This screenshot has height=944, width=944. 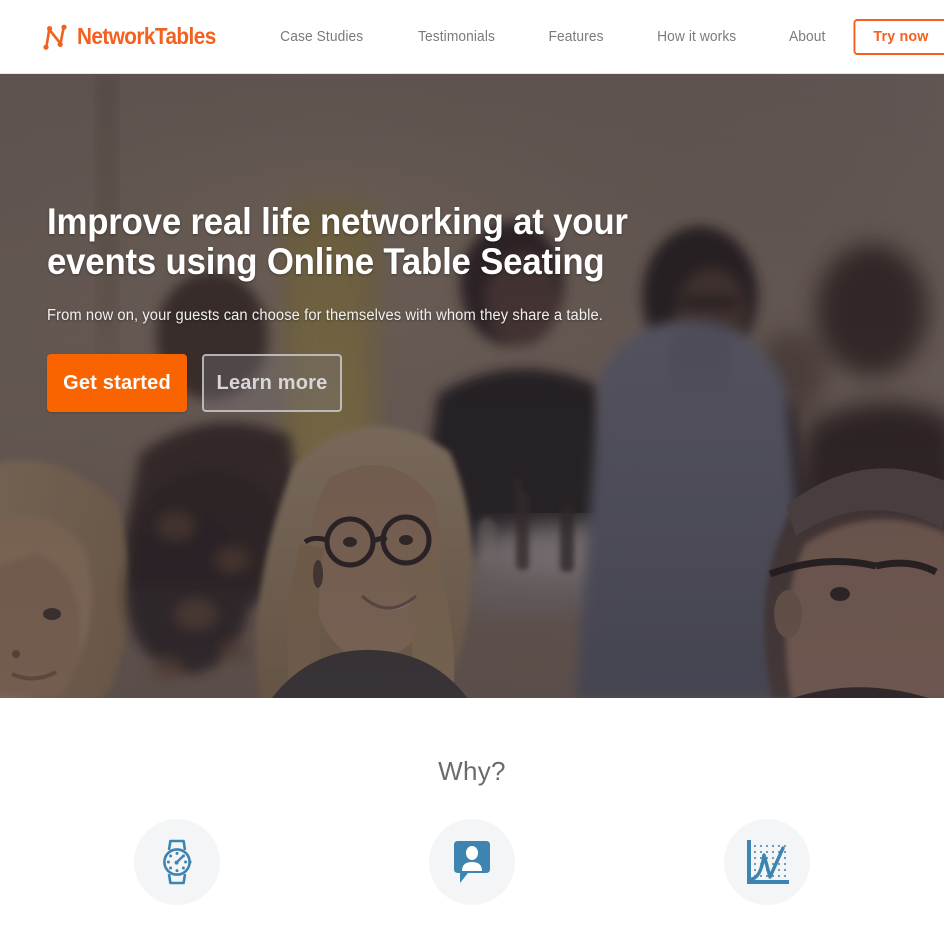 I want to click on nav-item: Case Studies, so click(x=321, y=37).